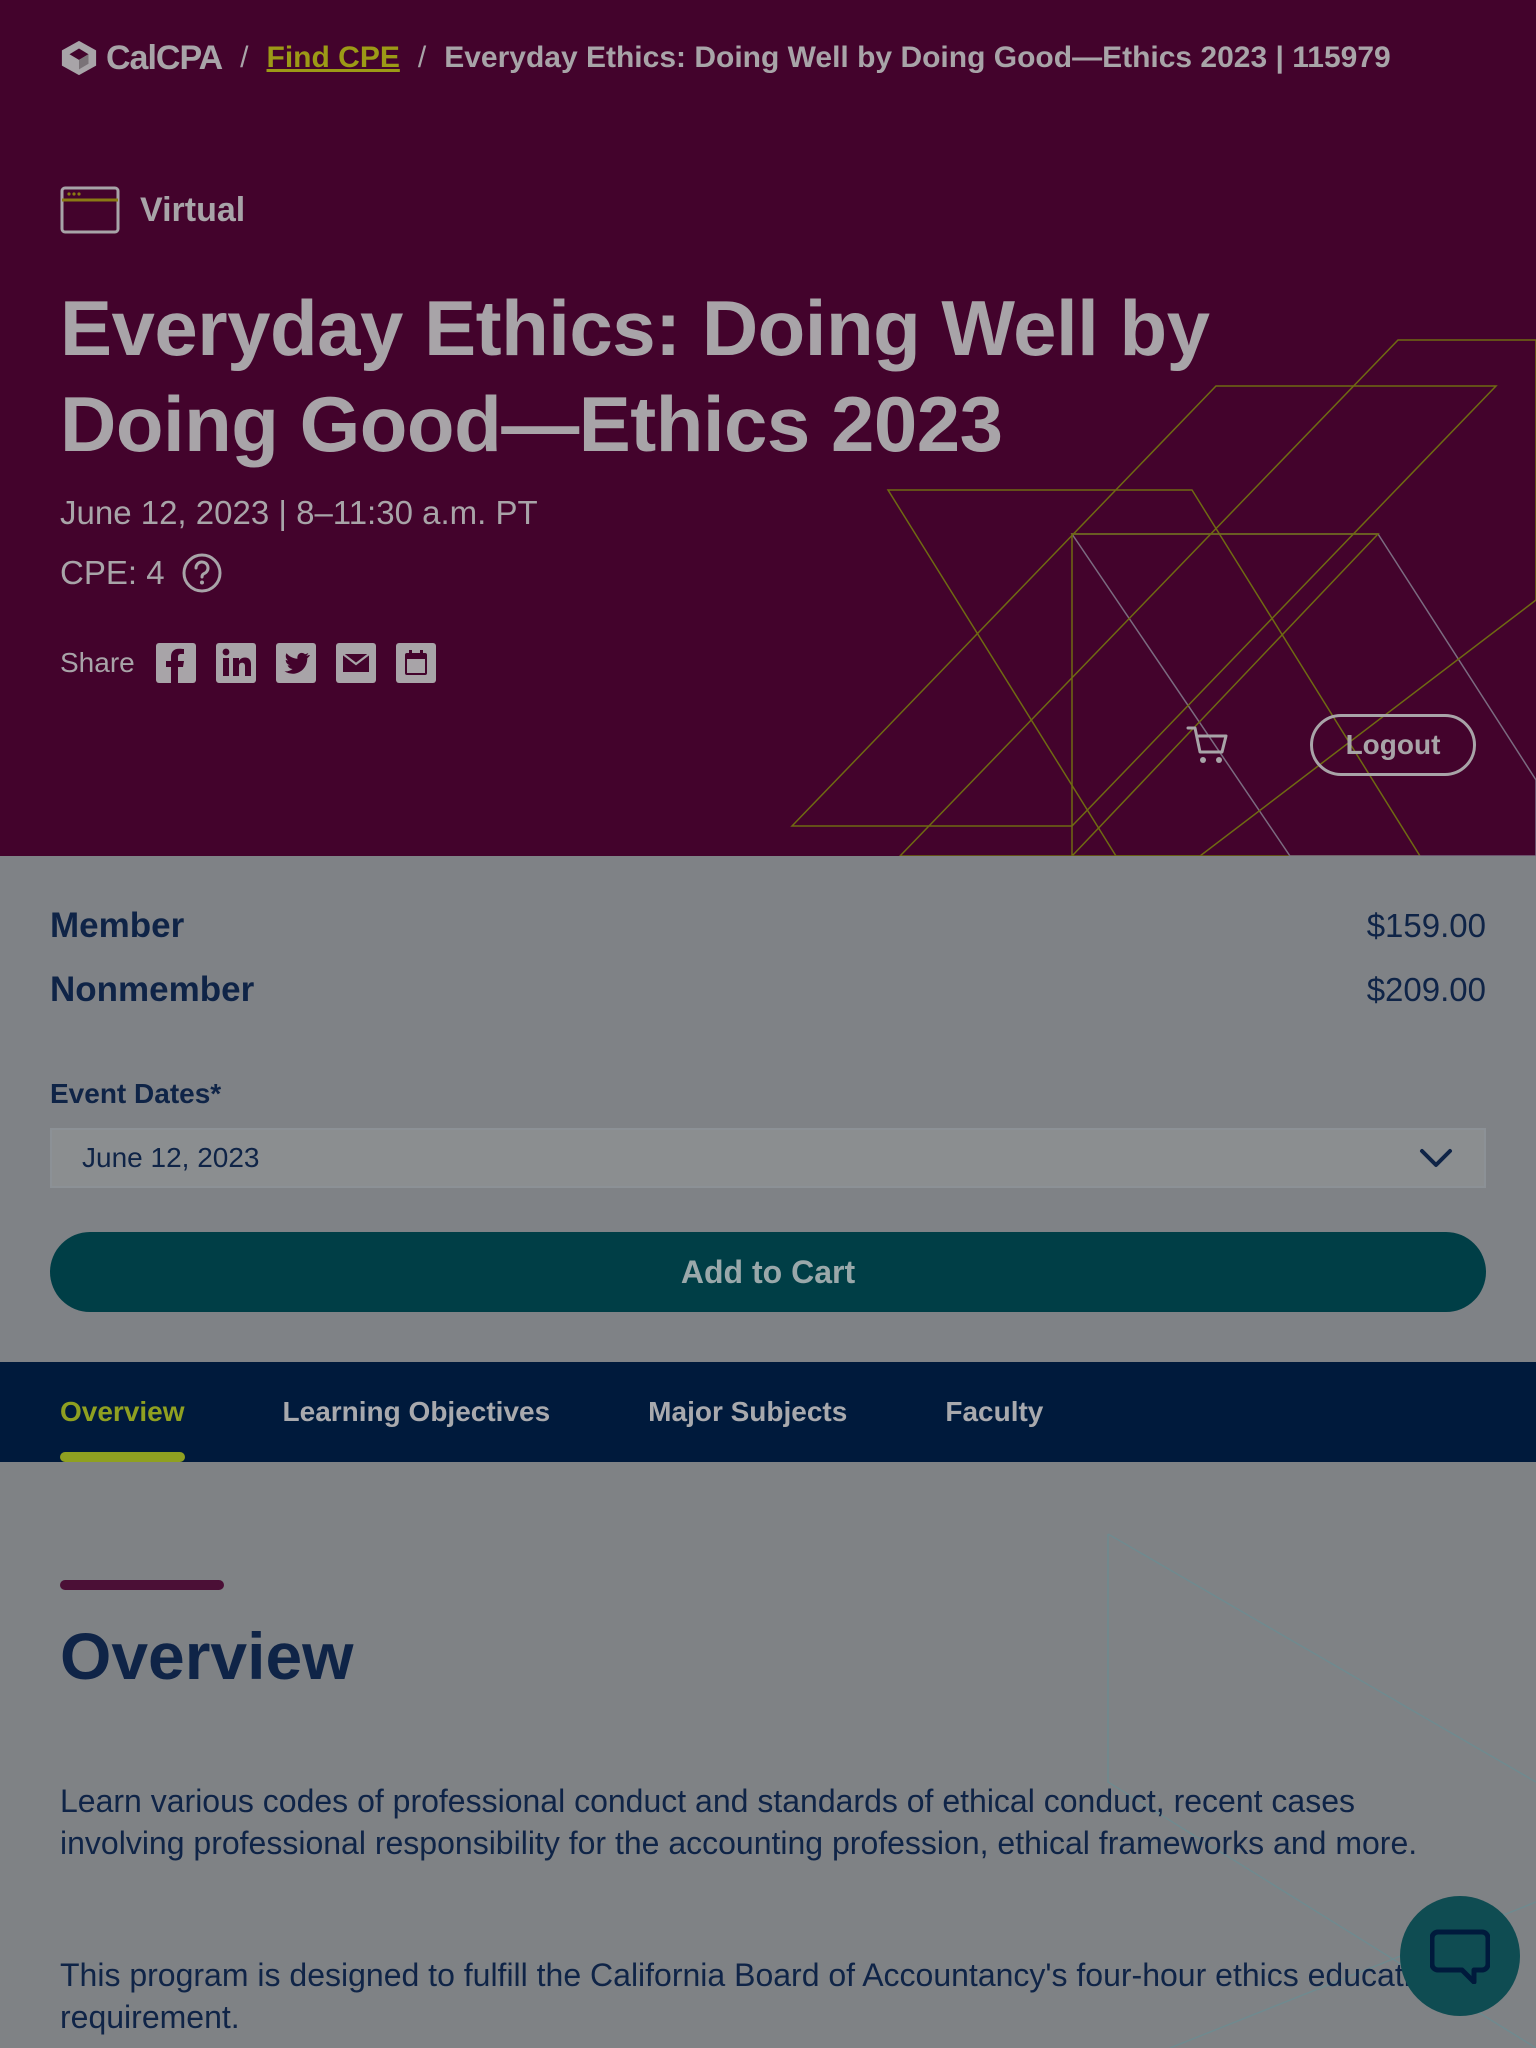 The width and height of the screenshot is (1536, 2048). What do you see at coordinates (136, 1093) in the screenshot?
I see `event-dates-label: Event Dates*` at bounding box center [136, 1093].